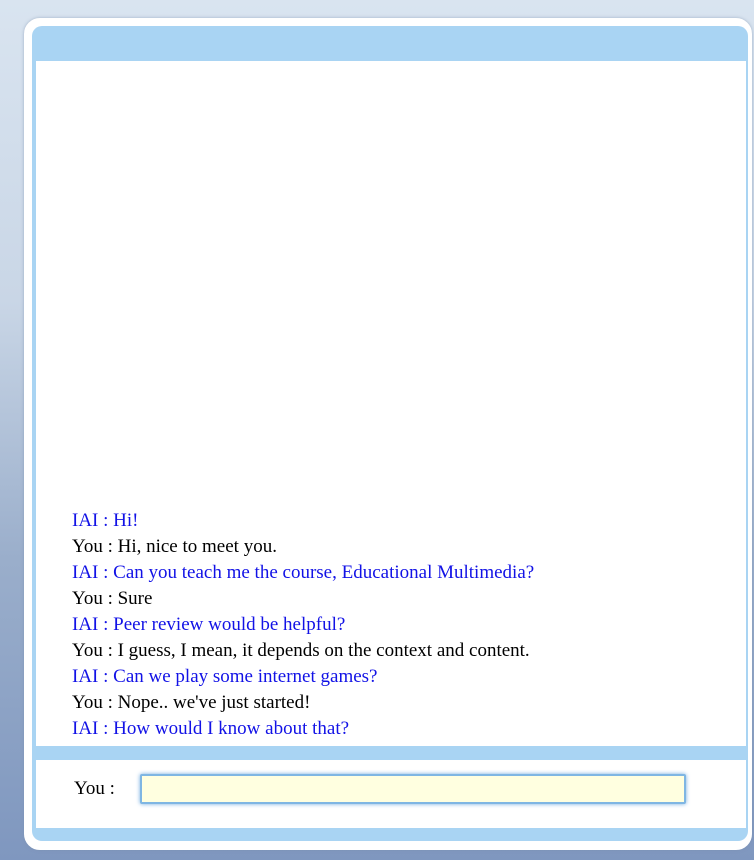 The height and width of the screenshot is (860, 754). Describe the element at coordinates (225, 676) in the screenshot. I see `chat-message-bot: IAI : Can we play some internet games?` at that location.